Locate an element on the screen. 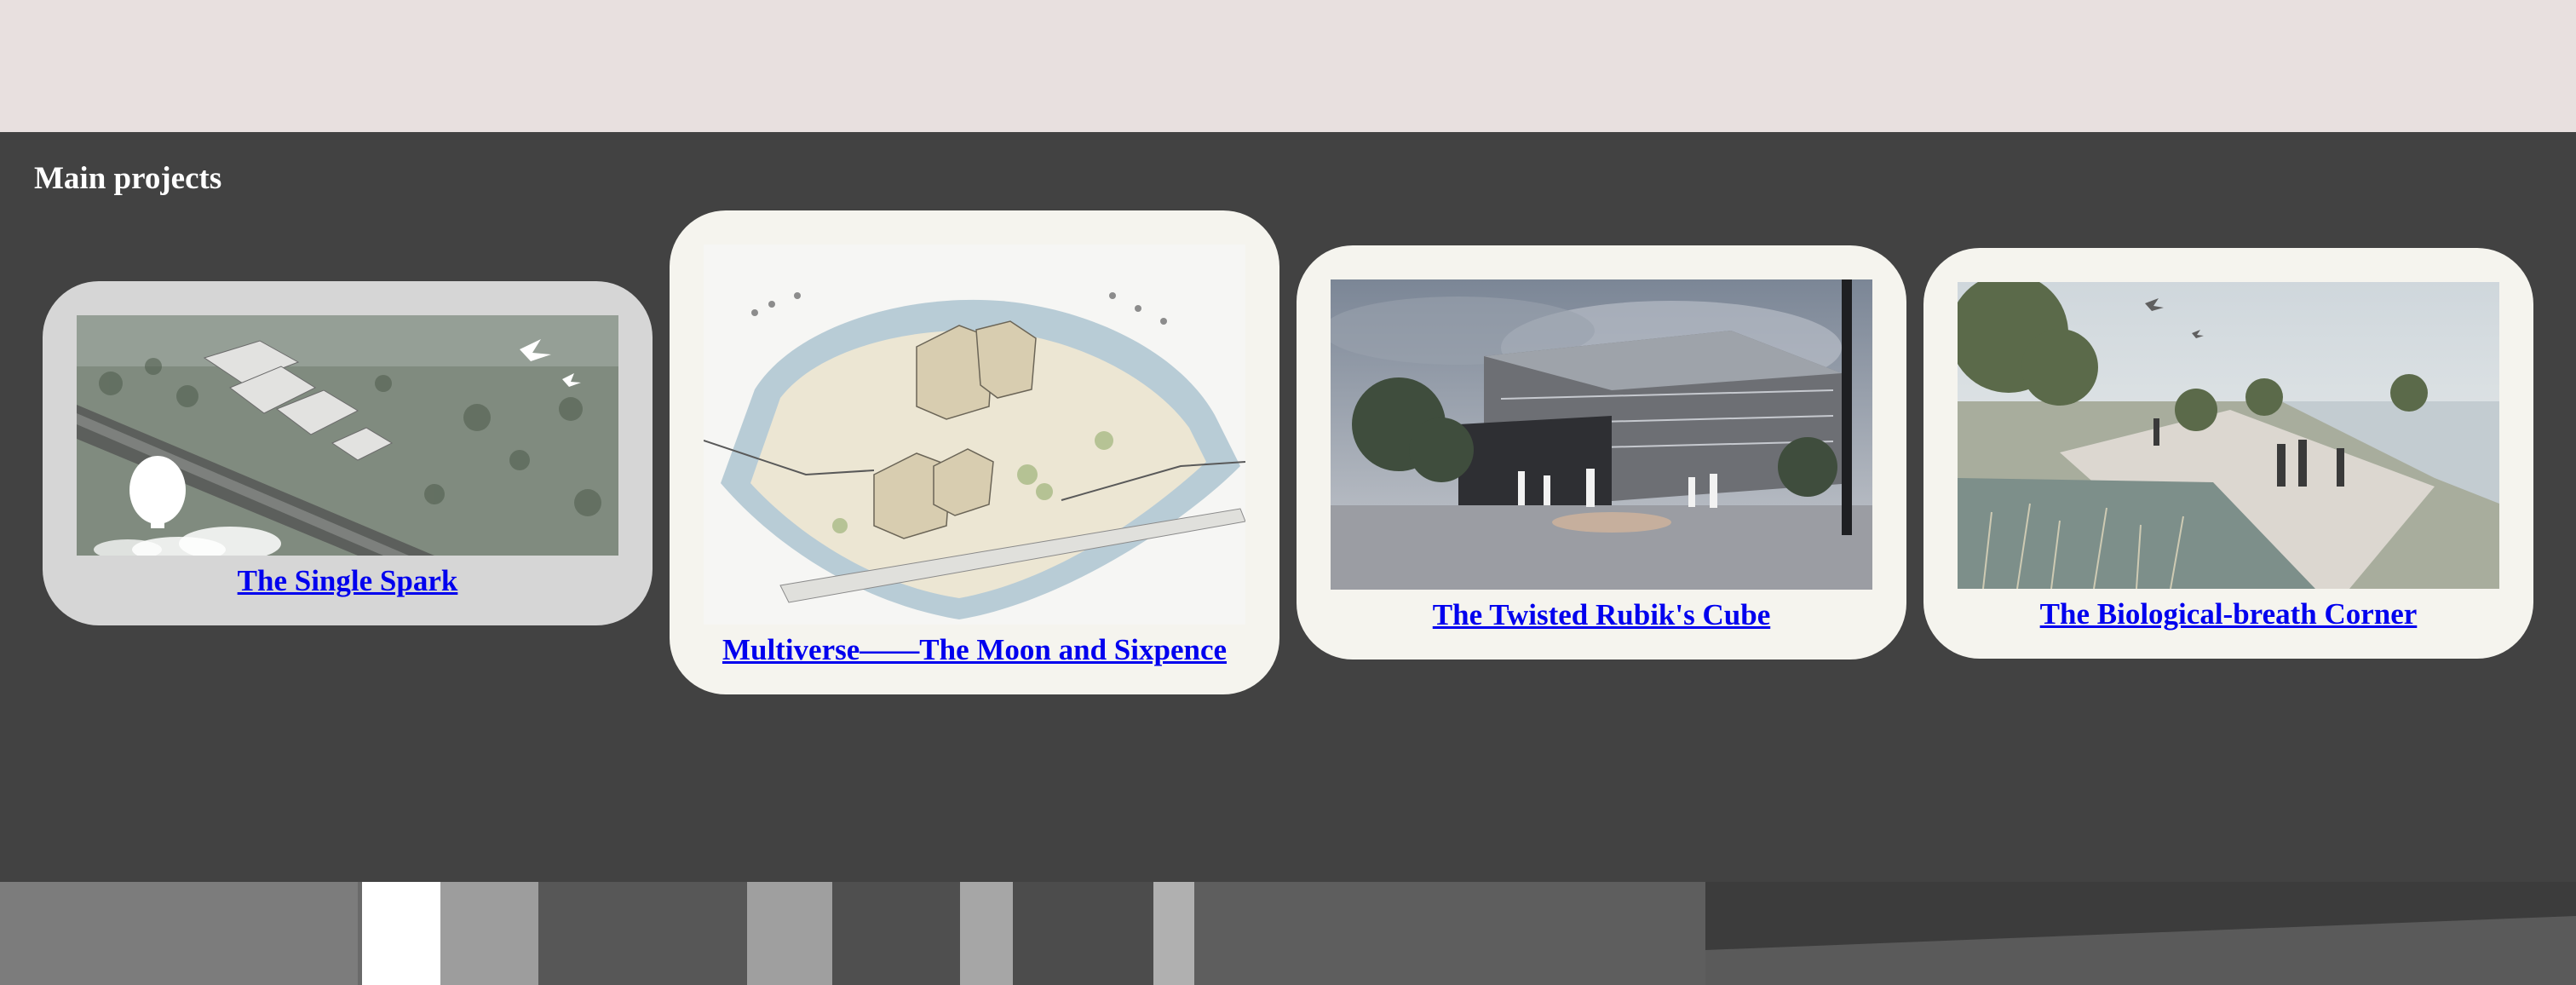 The image size is (2576, 985). section-title: Main projects is located at coordinates (128, 178).